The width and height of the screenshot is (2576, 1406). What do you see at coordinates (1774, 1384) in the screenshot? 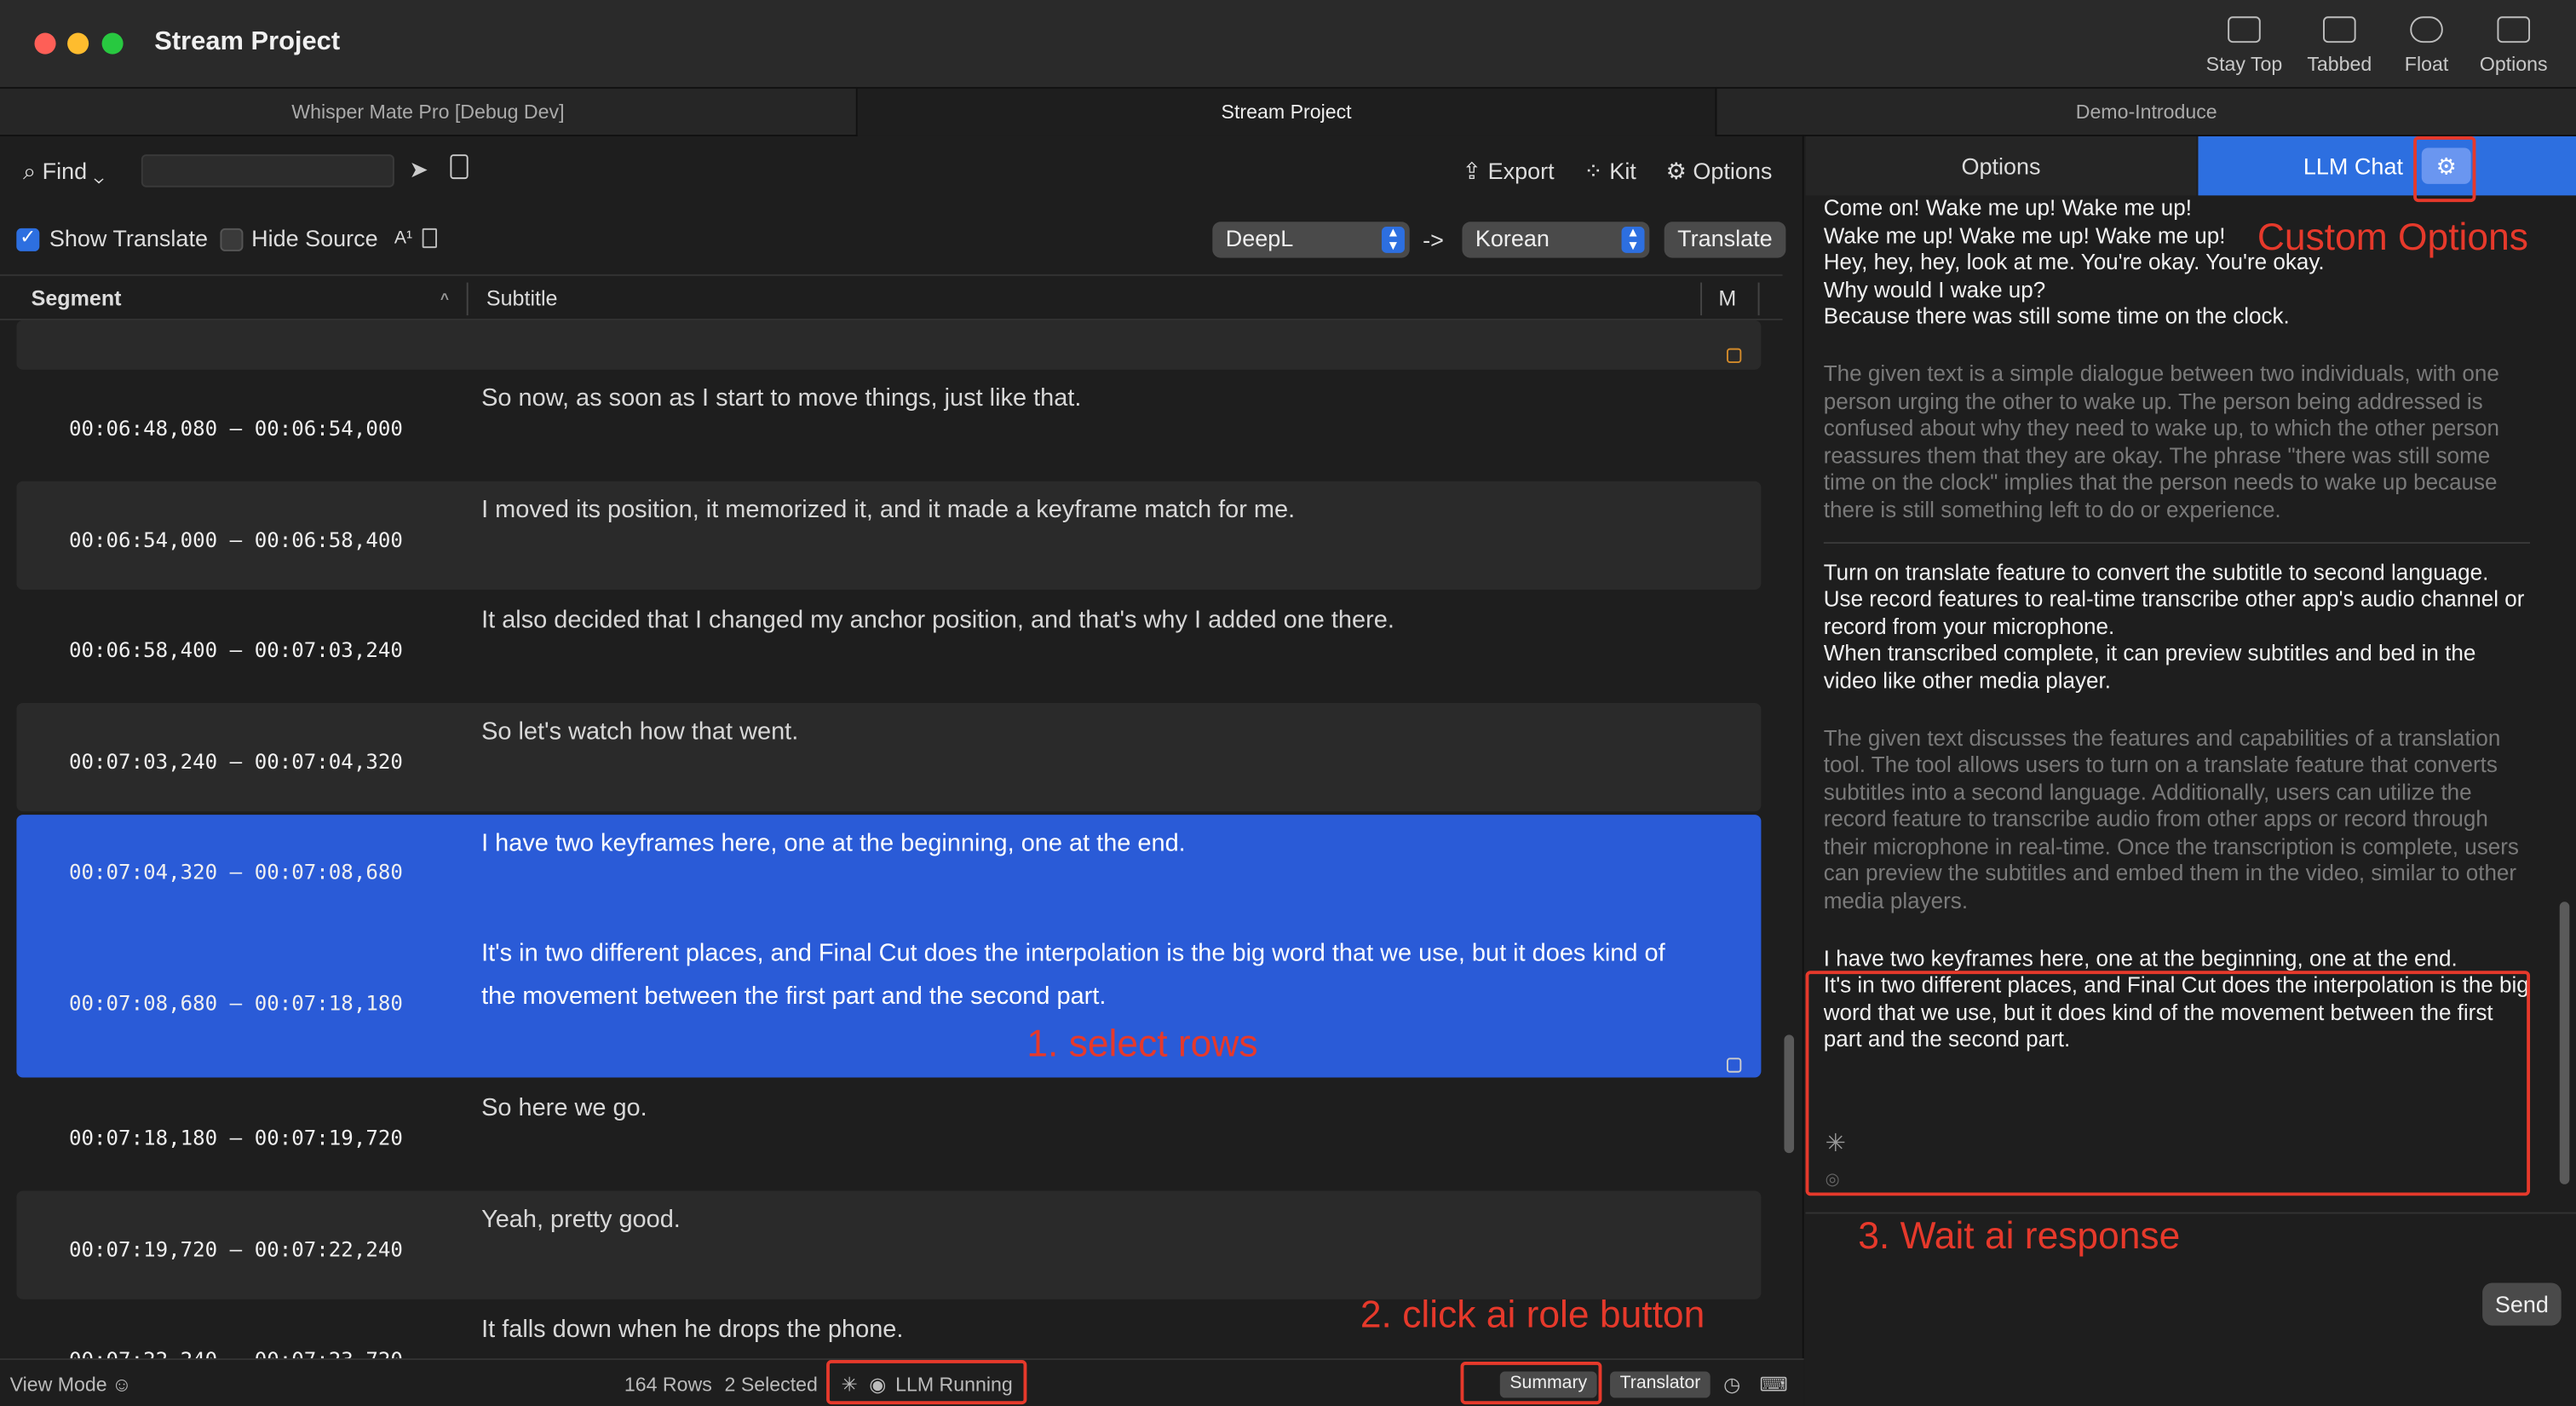
I see `keyboard-icon: ⌨` at bounding box center [1774, 1384].